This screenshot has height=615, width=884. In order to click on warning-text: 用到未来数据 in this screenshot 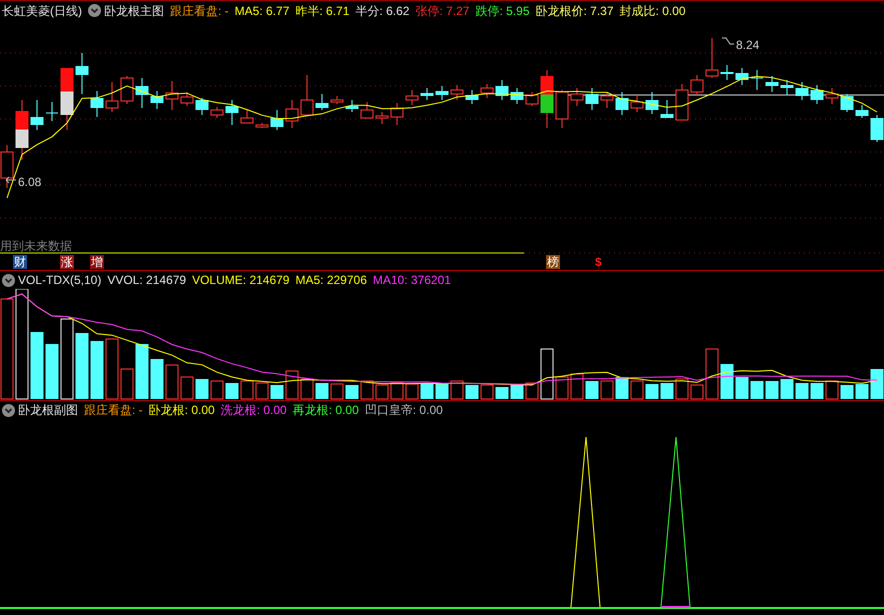, I will do `click(36, 246)`.